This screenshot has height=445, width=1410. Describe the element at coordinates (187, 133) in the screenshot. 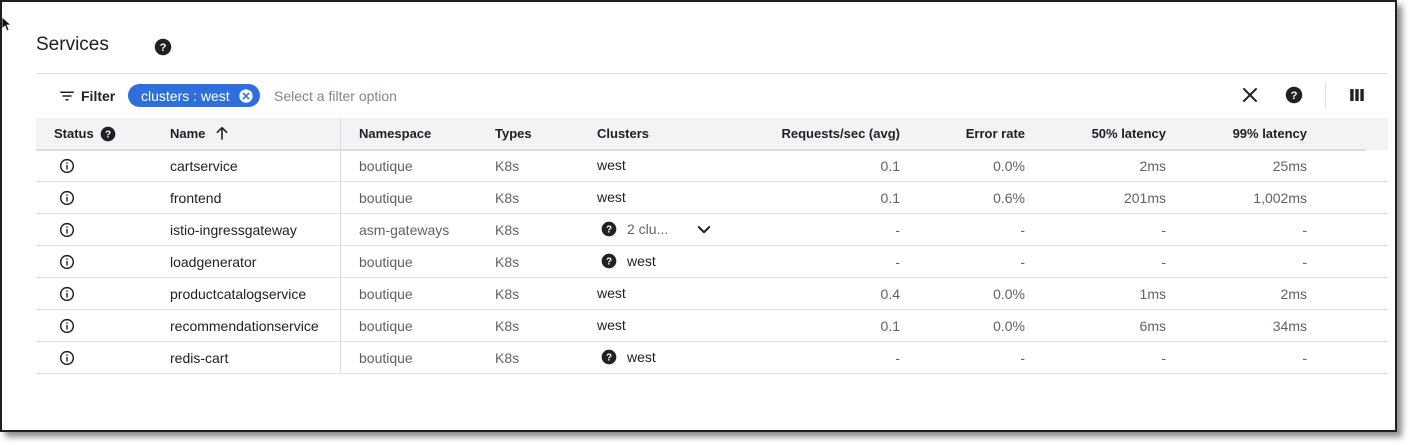

I see `column-header-name: Name` at that location.